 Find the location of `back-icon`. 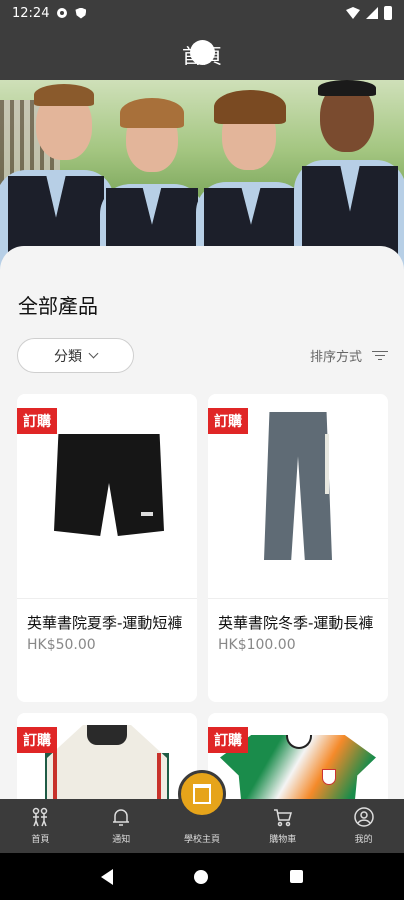

back-icon is located at coordinates (106, 876).